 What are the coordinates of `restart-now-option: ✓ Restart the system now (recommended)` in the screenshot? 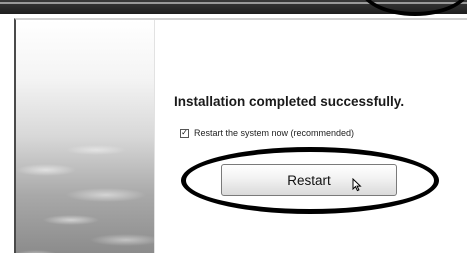 It's located at (267, 133).